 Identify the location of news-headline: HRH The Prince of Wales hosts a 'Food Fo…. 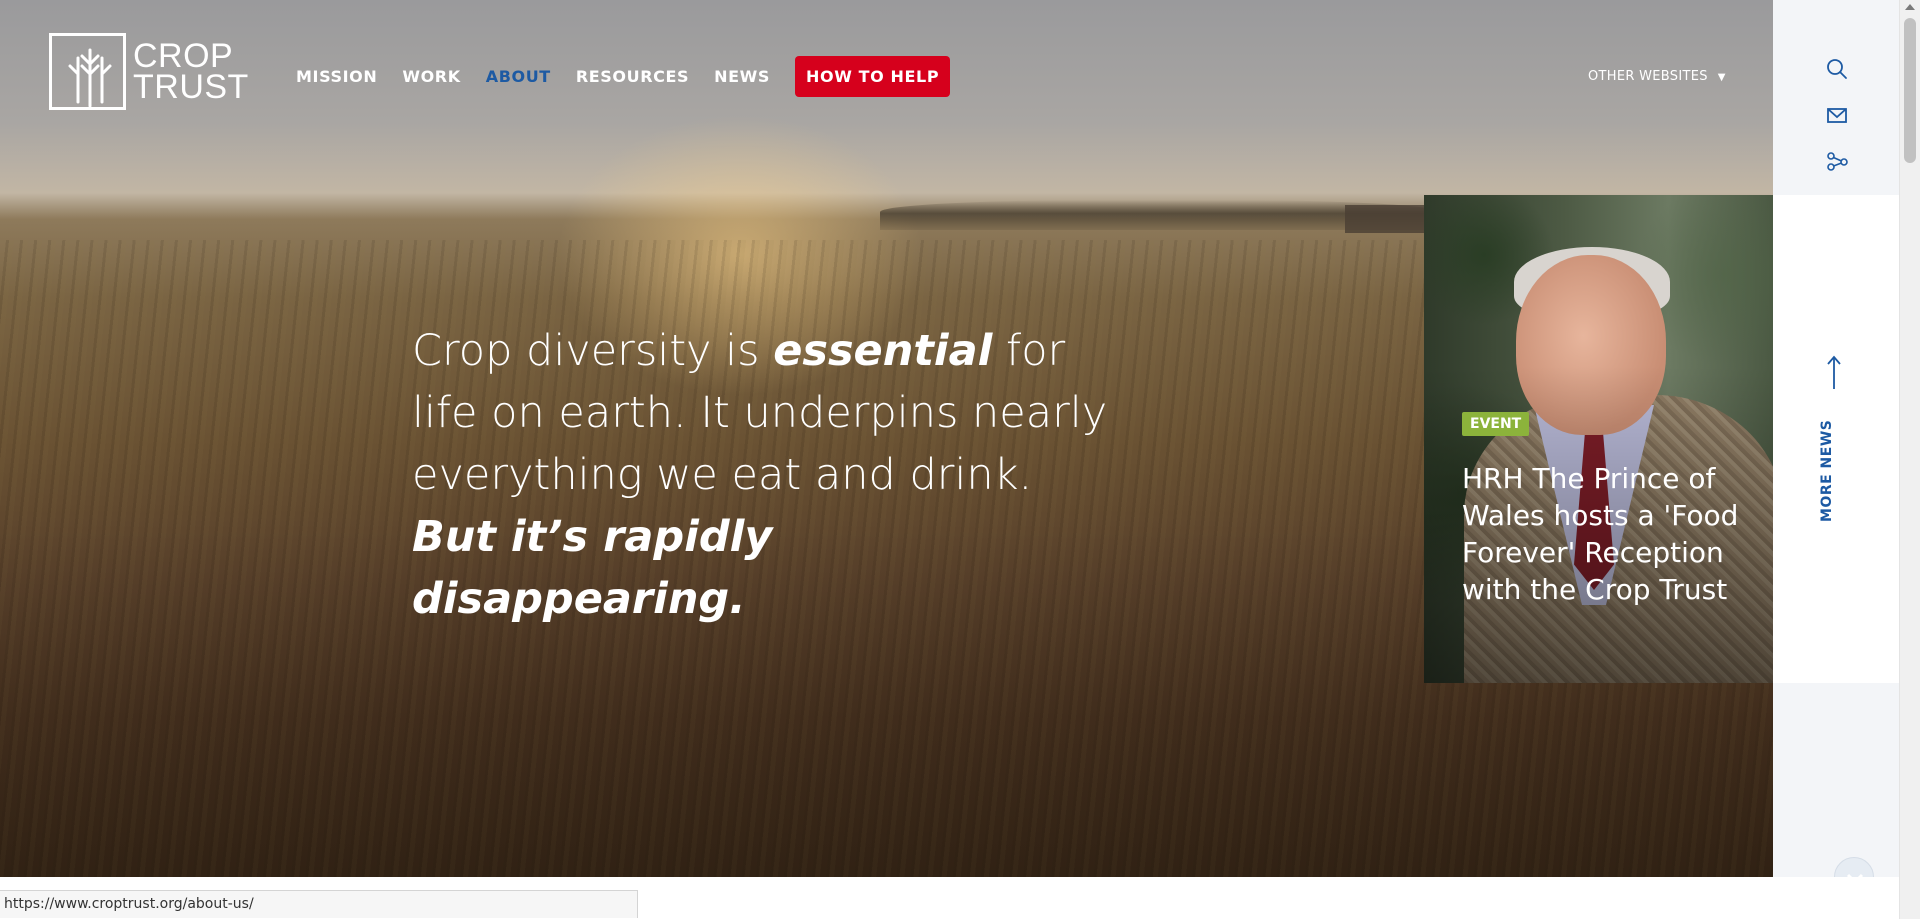
(1607, 534).